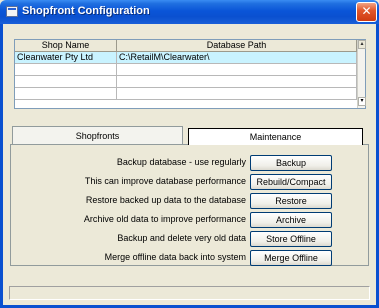 Image resolution: width=379 pixels, height=308 pixels. What do you see at coordinates (237, 57) in the screenshot?
I see `cell-database-path: C:\RetailM\Clearwater\` at bounding box center [237, 57].